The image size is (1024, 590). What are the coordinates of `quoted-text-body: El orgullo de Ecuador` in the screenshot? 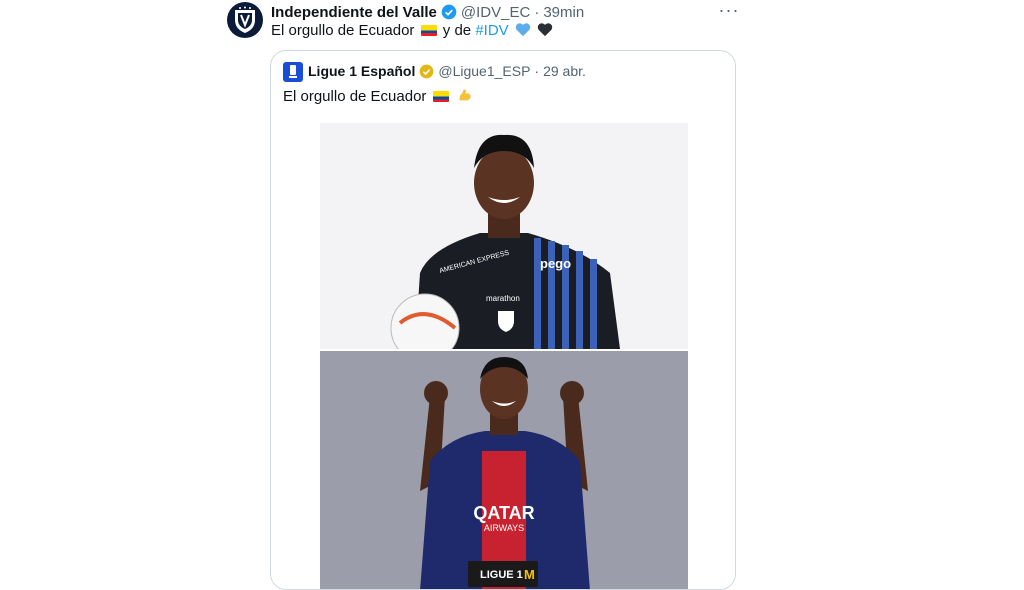 It's located at (355, 96).